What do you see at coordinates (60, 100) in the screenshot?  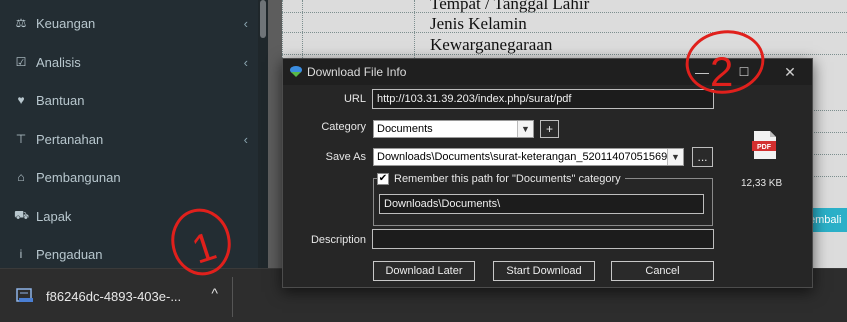 I see `sidebar-item-label: Bantuan` at bounding box center [60, 100].